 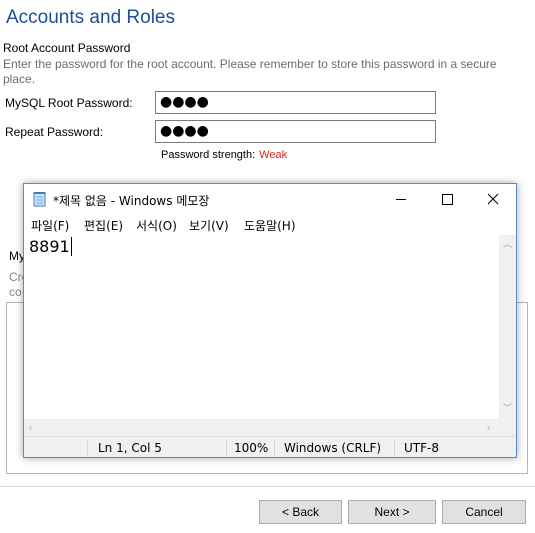 What do you see at coordinates (261, 427) in the screenshot?
I see `horizontal-scrollbar: ‹ ›` at bounding box center [261, 427].